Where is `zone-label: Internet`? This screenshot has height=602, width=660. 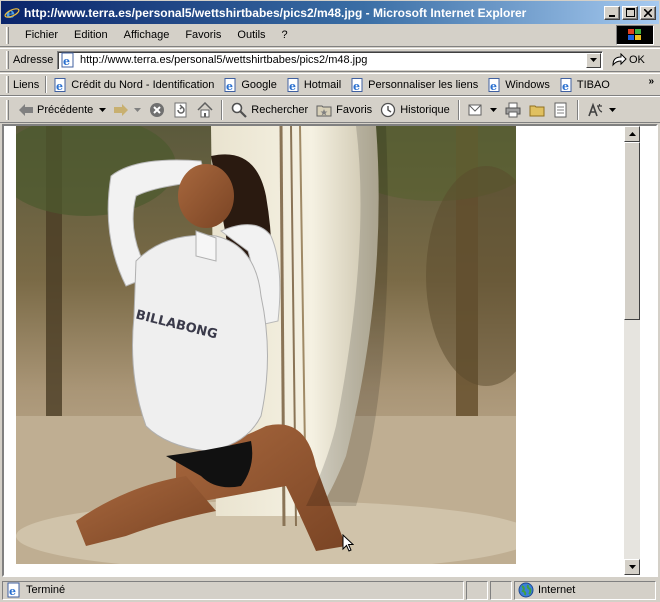
zone-label: Internet is located at coordinates (557, 590).